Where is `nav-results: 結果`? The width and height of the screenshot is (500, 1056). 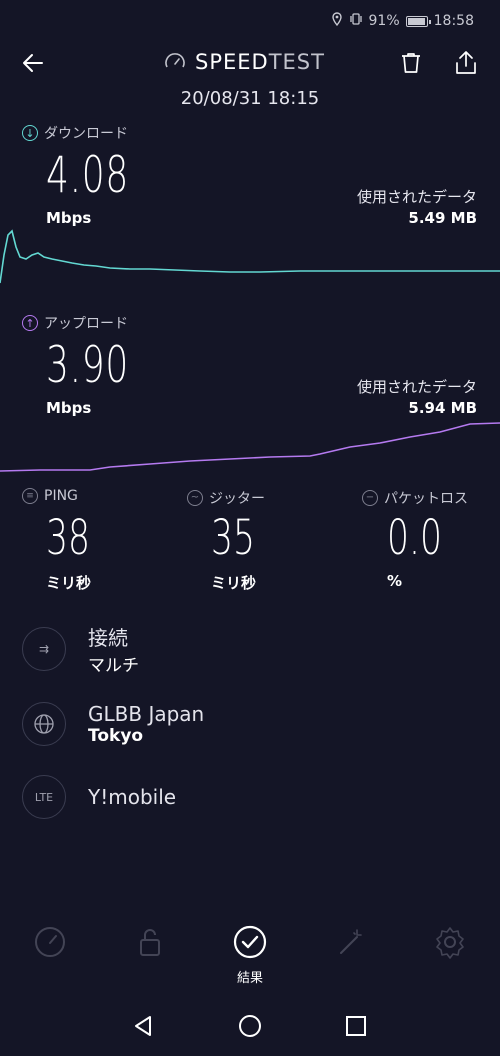
nav-results: 結果 is located at coordinates (250, 955).